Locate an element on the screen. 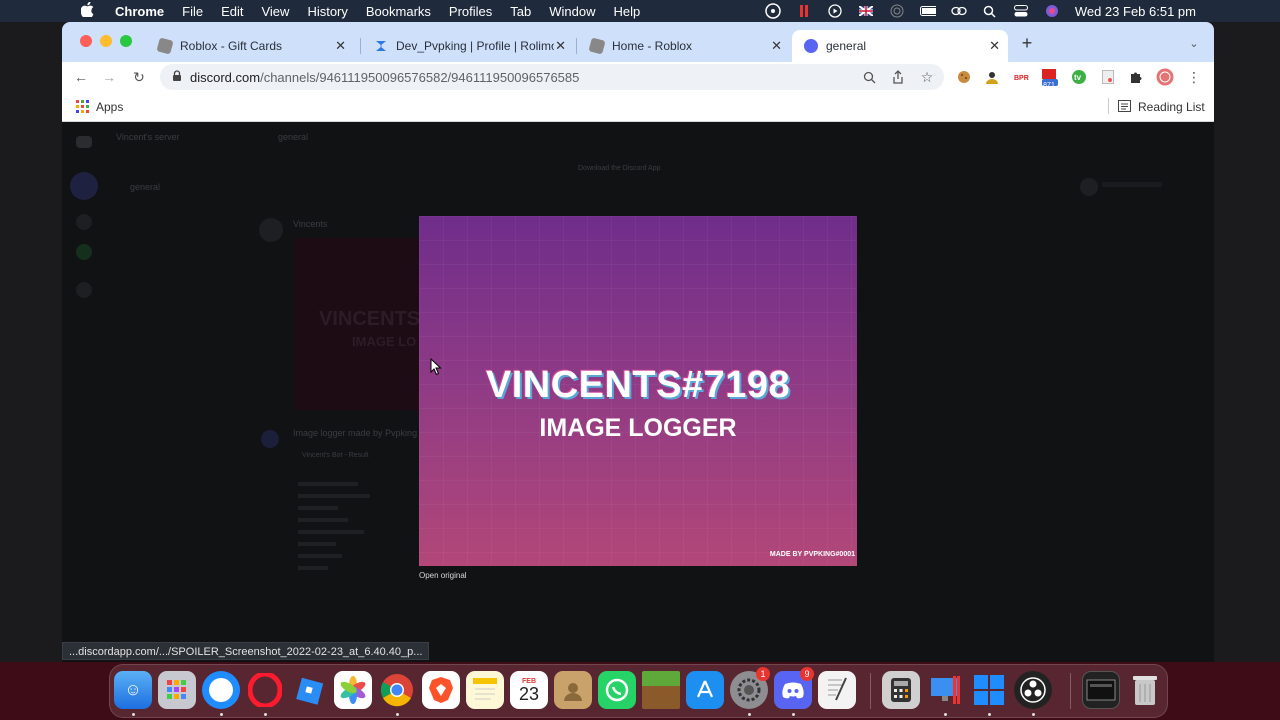 The image size is (1280, 720). photos-icon is located at coordinates (353, 690).